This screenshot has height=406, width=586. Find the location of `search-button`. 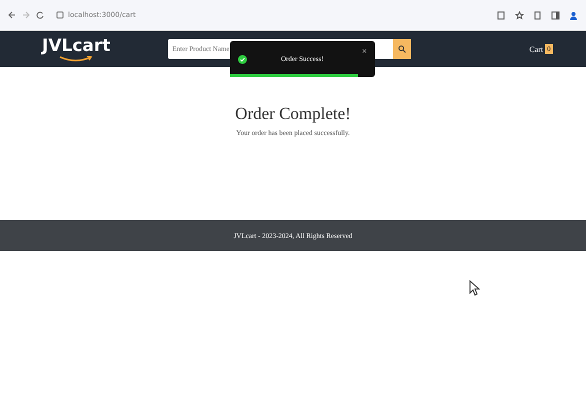

search-button is located at coordinates (402, 49).